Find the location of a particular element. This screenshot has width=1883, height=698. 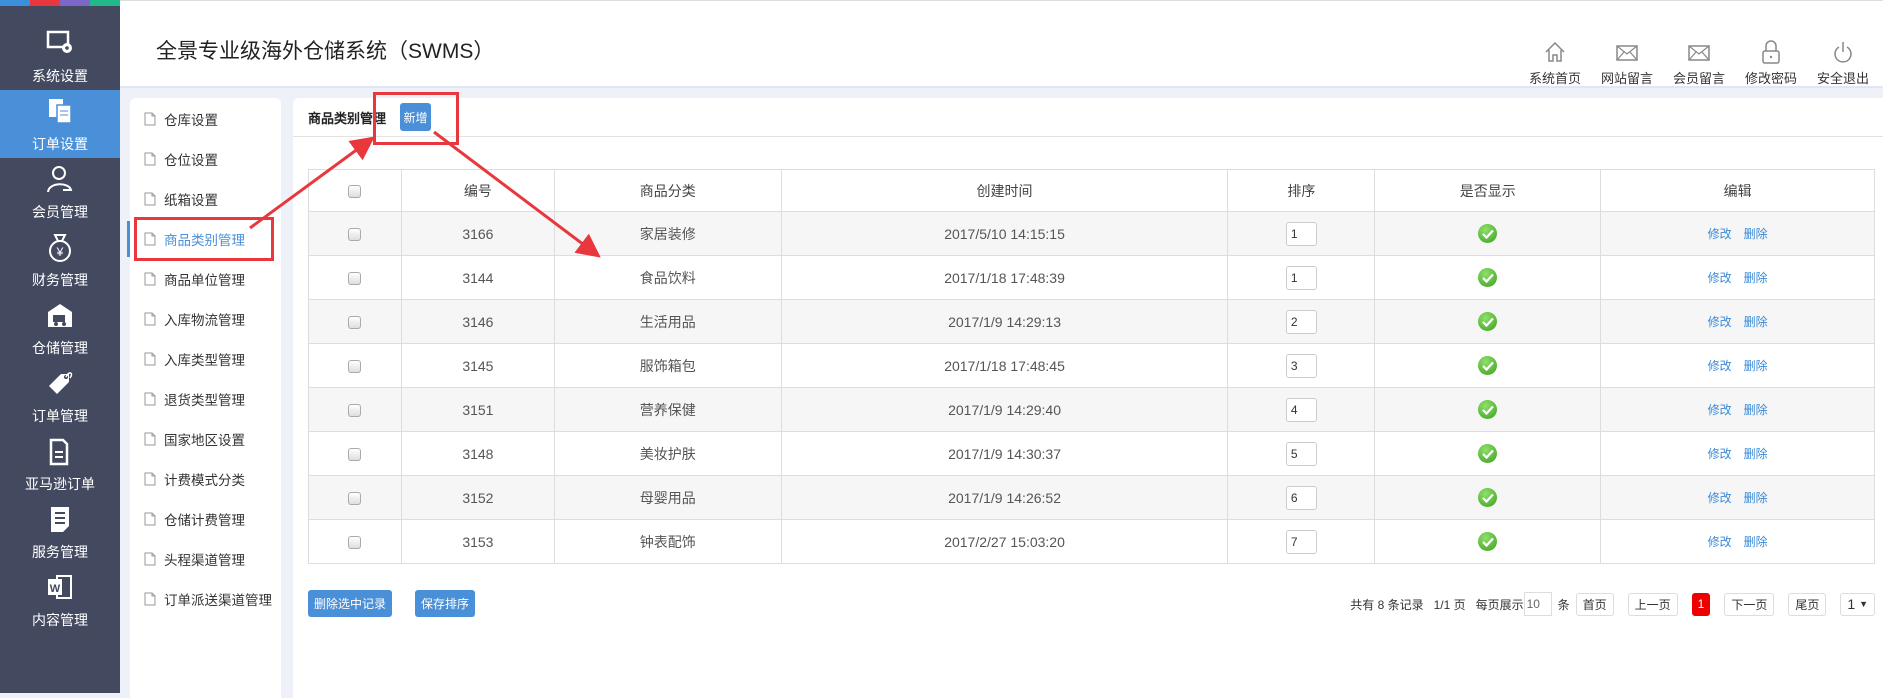

sort-input: 7 is located at coordinates (1301, 541).